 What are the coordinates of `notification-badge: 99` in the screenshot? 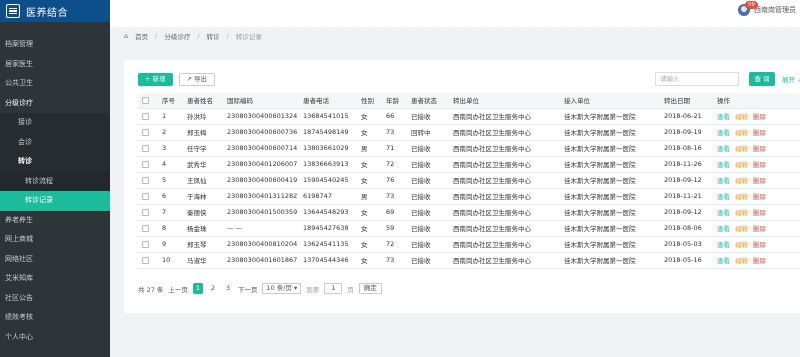 It's located at (751, 5).